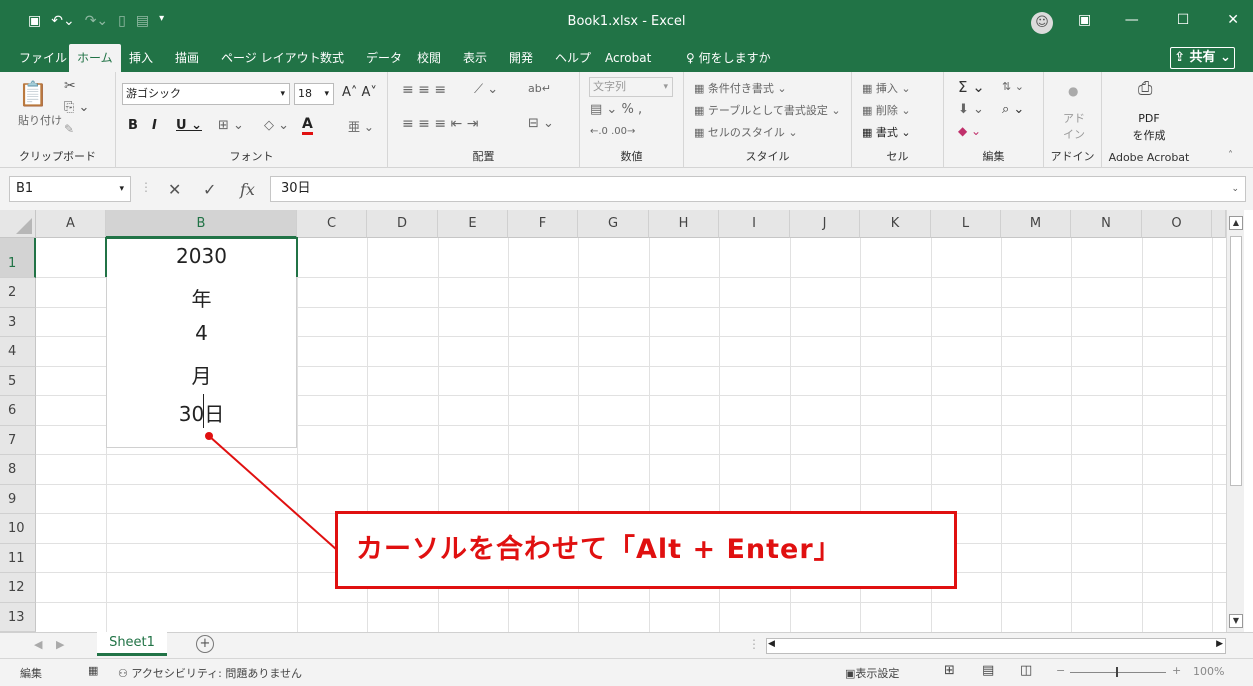  Describe the element at coordinates (1073, 91) in the screenshot. I see `addin-icon: ●` at that location.